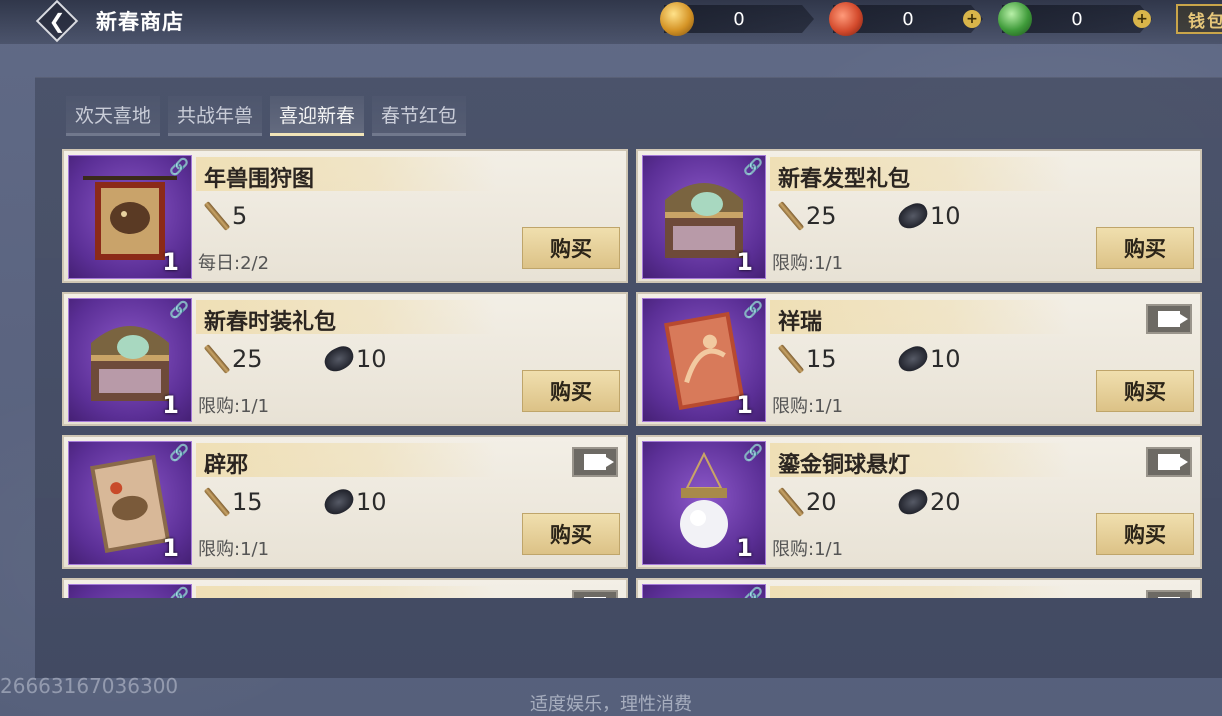  I want to click on add-red-currency-icon: +, so click(972, 19).